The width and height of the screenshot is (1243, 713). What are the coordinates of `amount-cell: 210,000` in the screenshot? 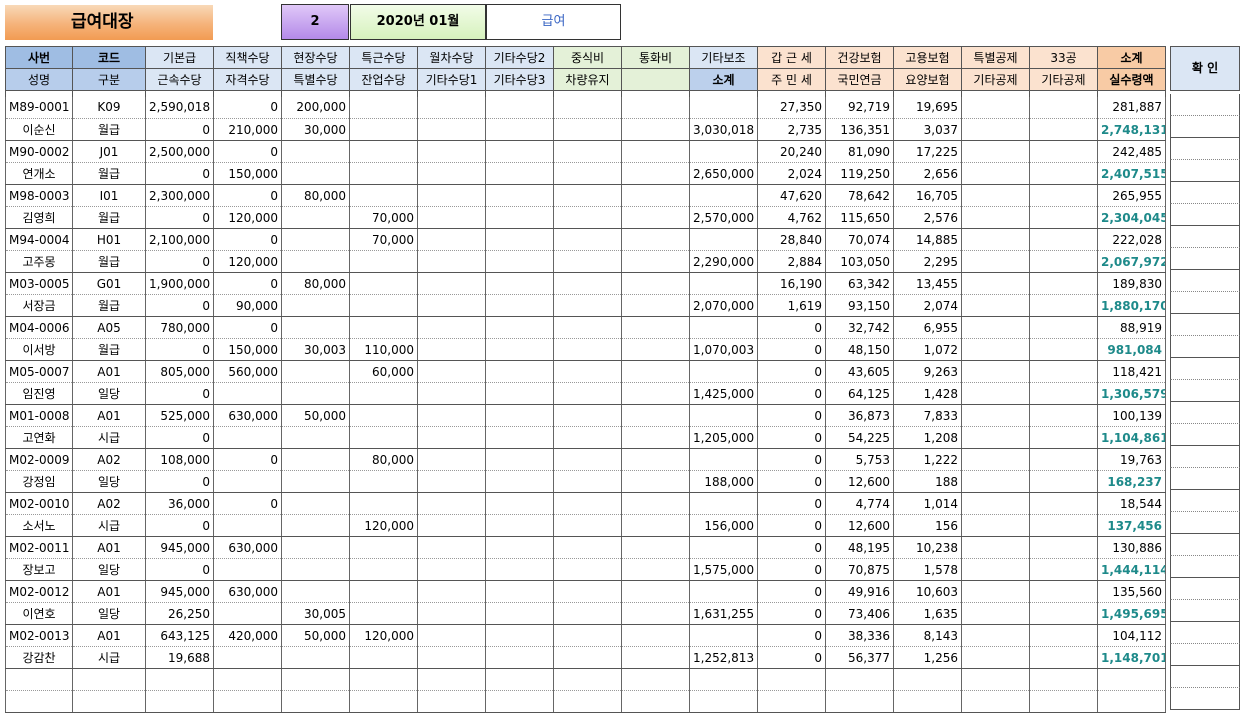 It's located at (247, 129).